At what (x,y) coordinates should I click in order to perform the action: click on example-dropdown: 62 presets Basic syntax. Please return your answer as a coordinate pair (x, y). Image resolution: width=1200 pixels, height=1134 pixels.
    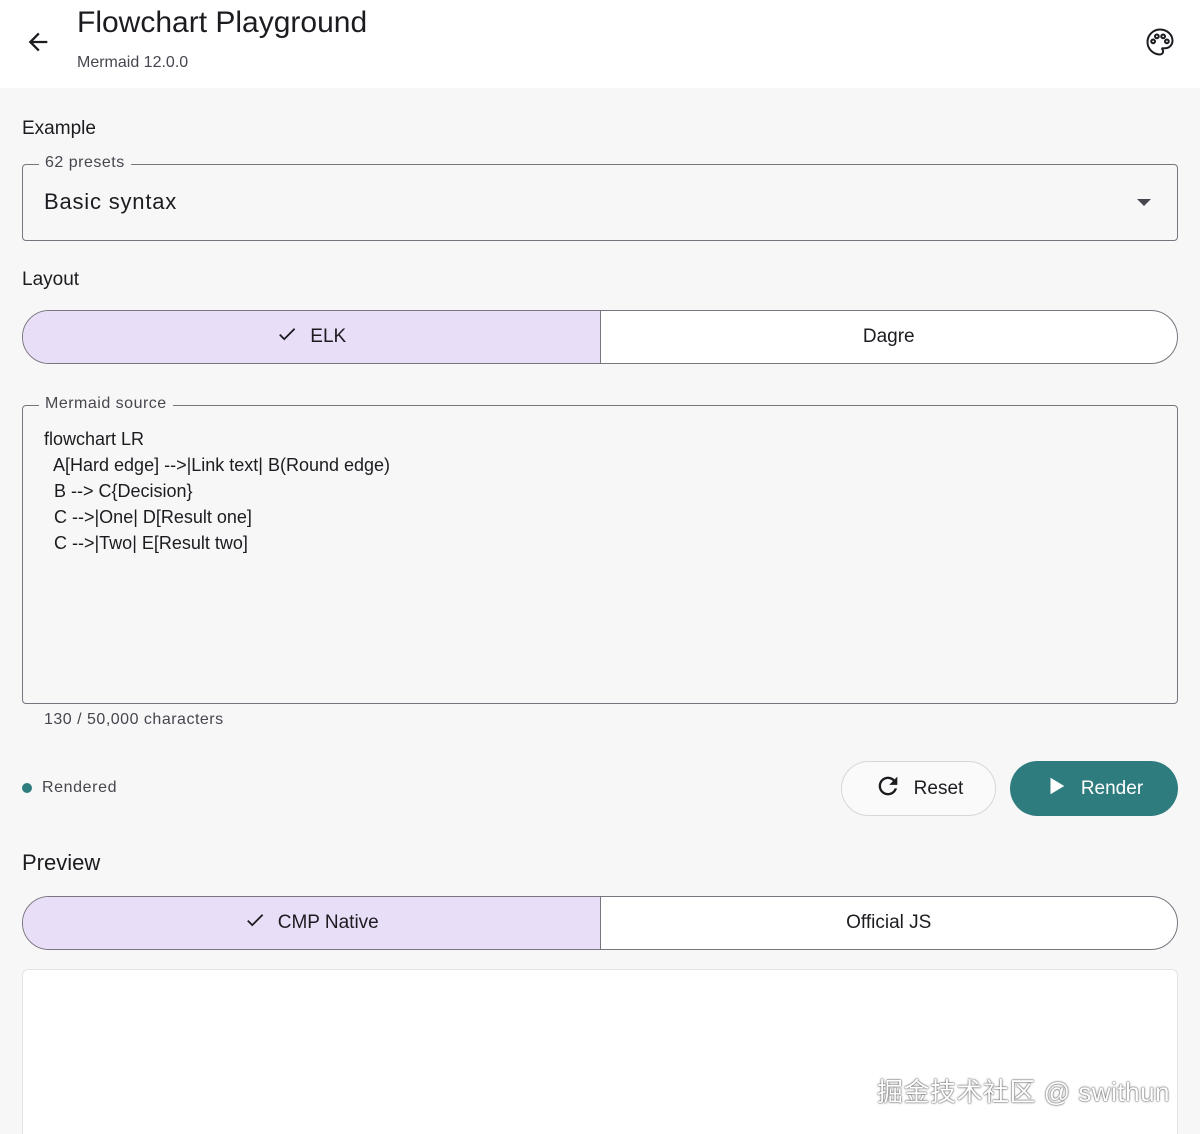
    Looking at the image, I should click on (600, 197).